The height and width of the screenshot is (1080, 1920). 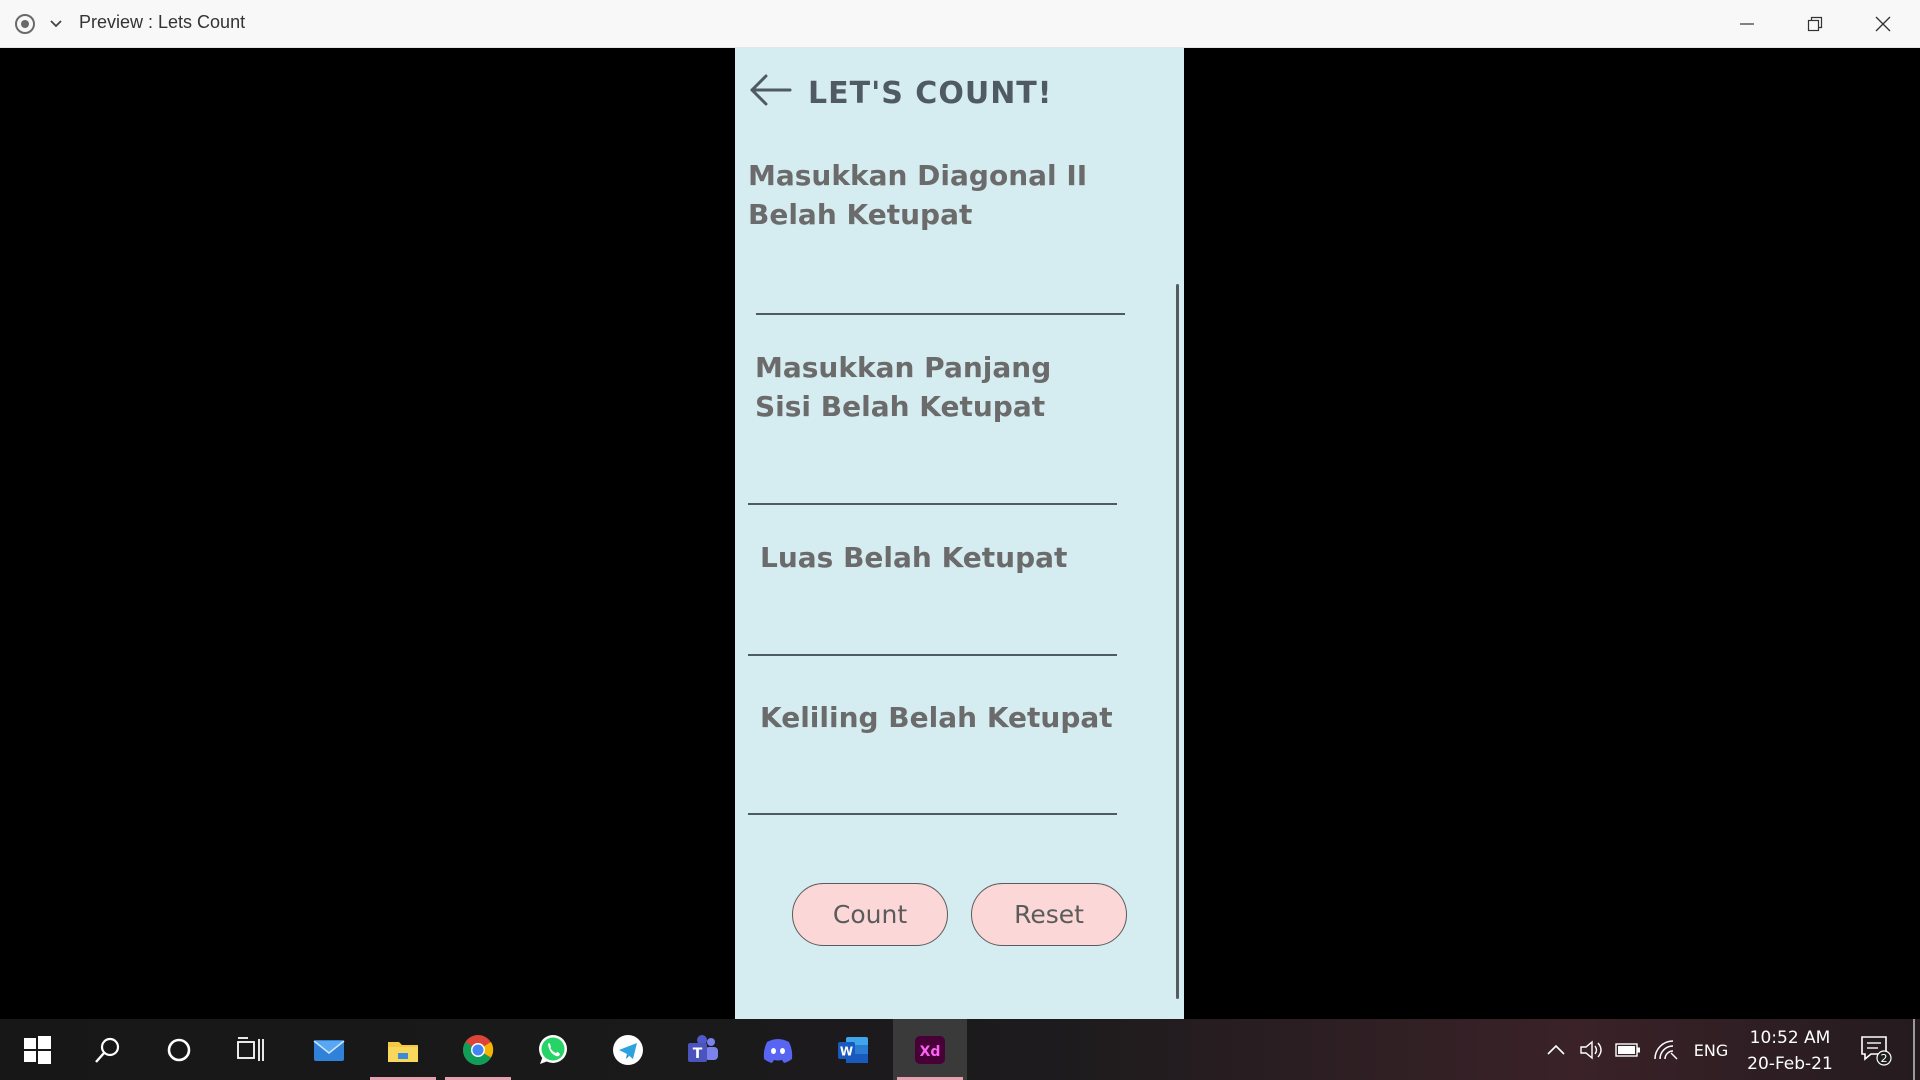 I want to click on word-icon: W, so click(x=853, y=1049).